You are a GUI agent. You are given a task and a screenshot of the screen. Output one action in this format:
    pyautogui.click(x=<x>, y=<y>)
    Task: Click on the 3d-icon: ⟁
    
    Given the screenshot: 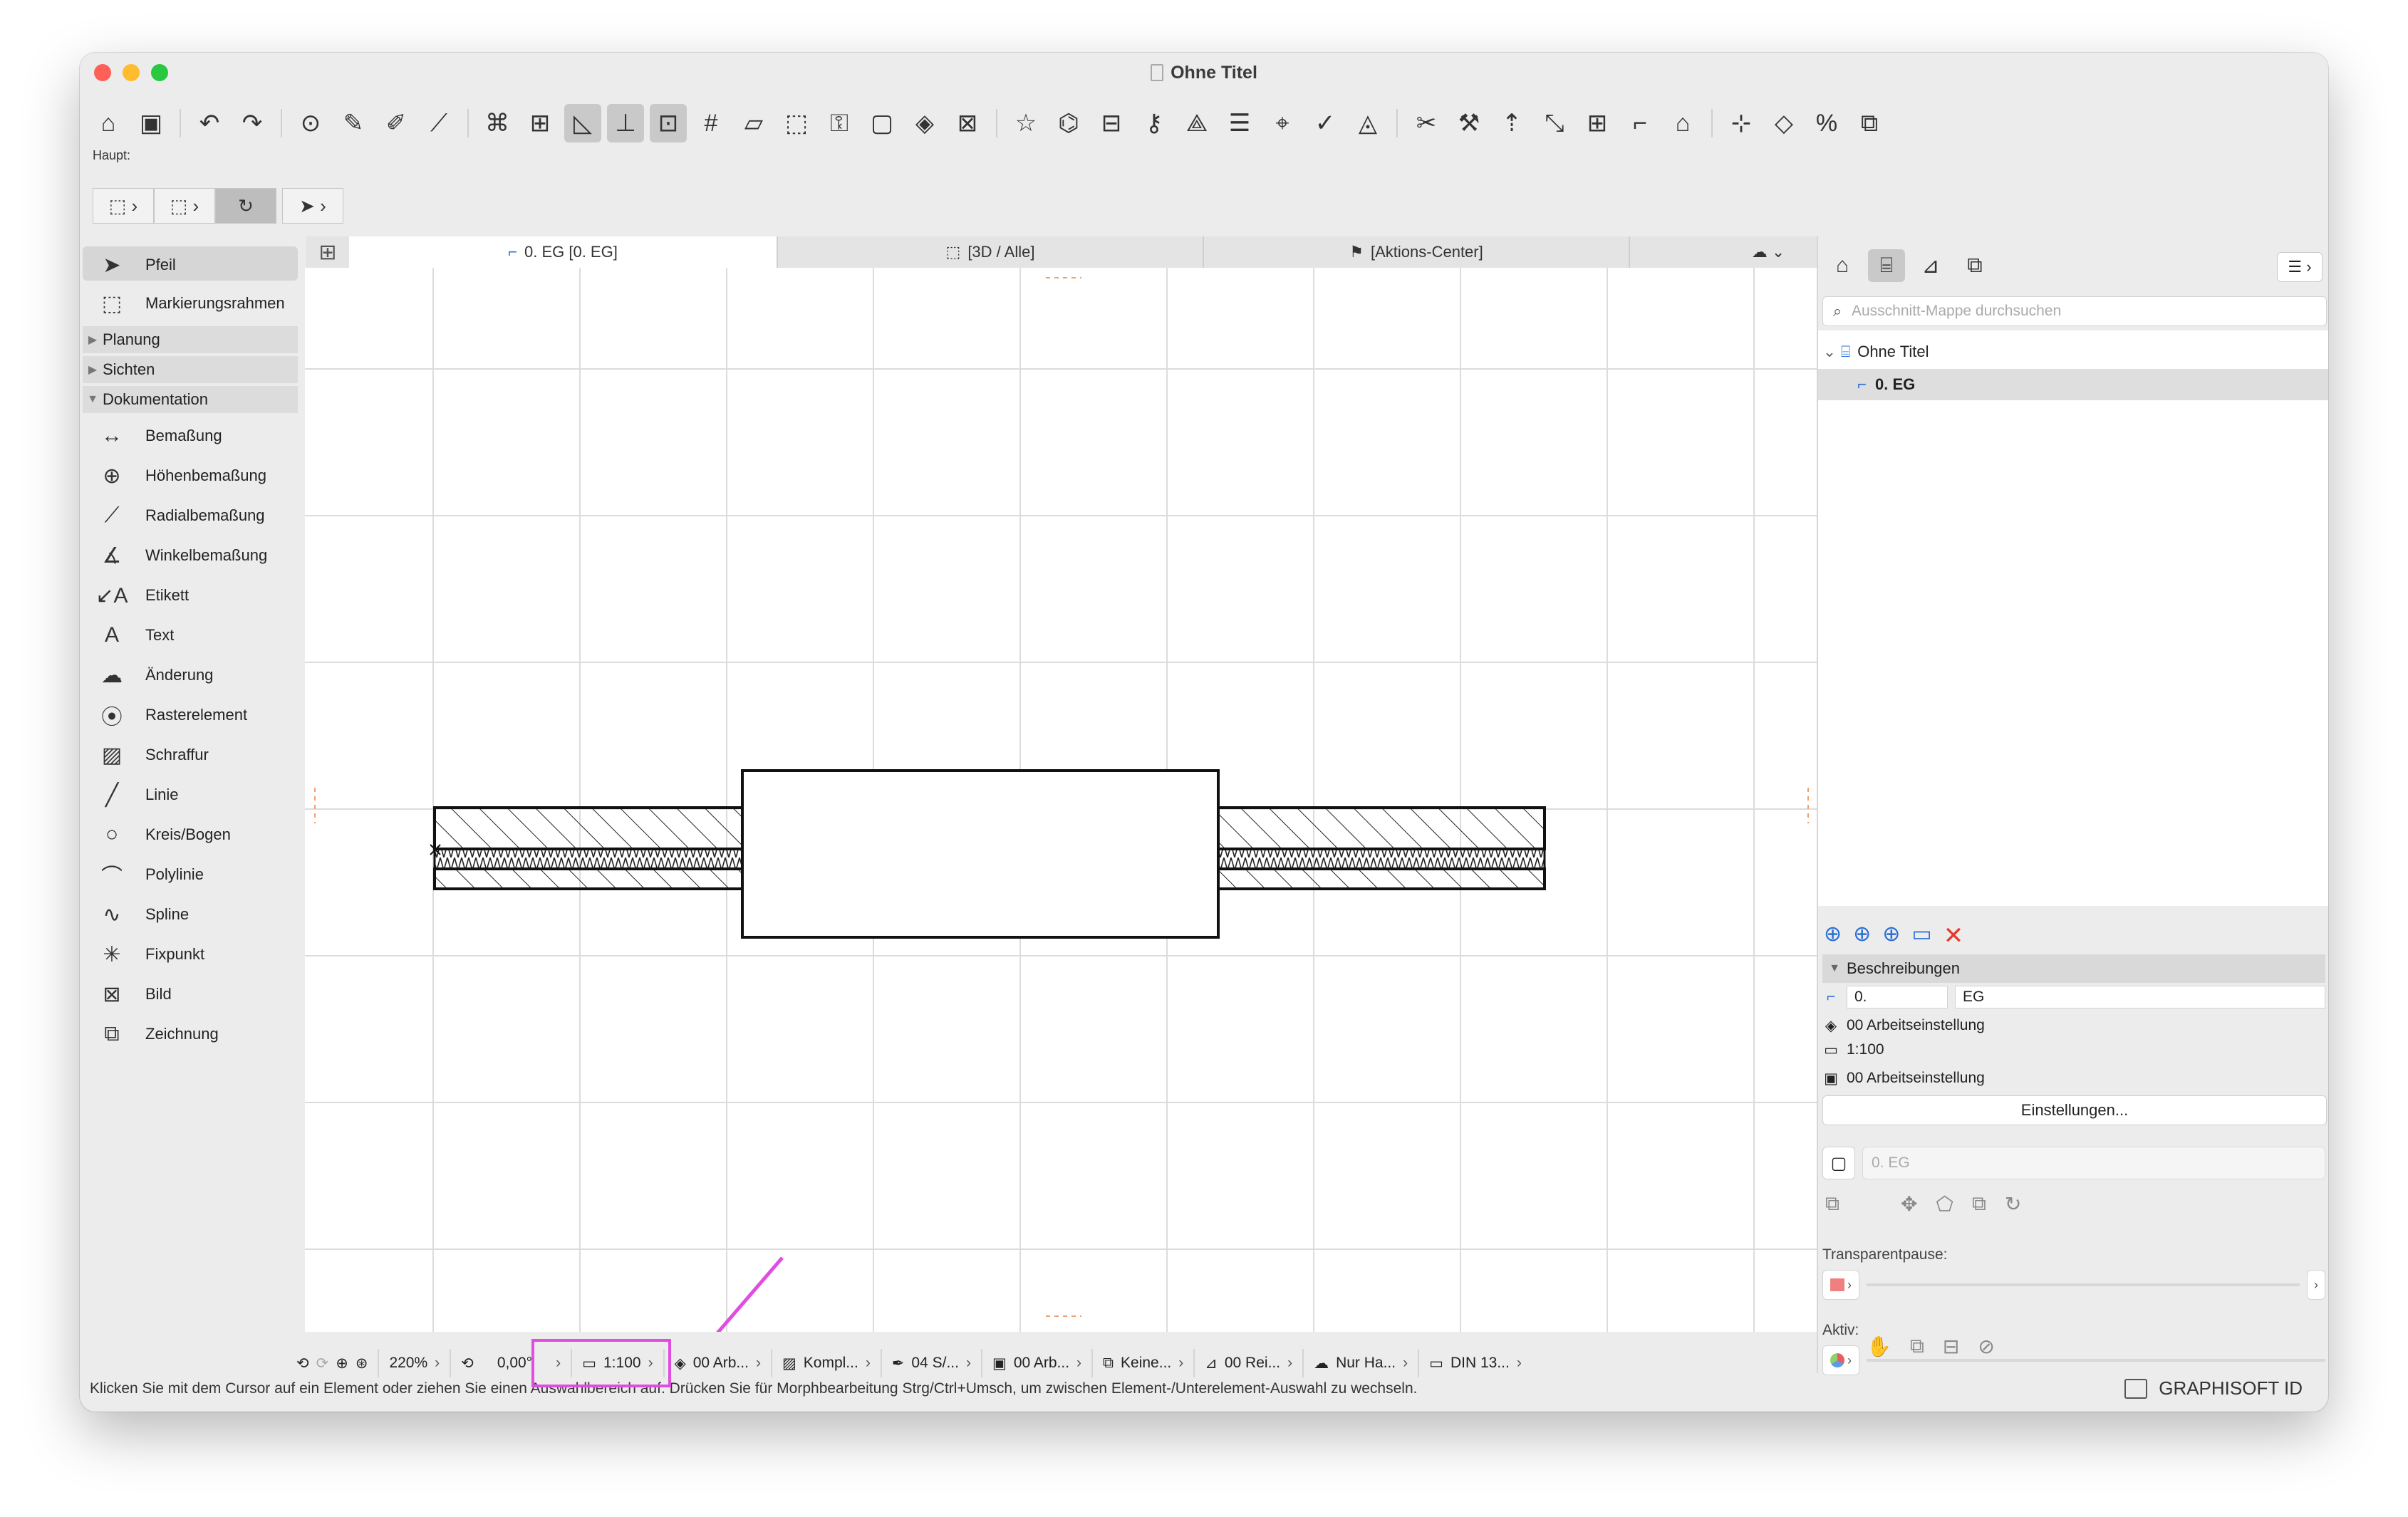 What is the action you would take?
    pyautogui.click(x=1196, y=123)
    